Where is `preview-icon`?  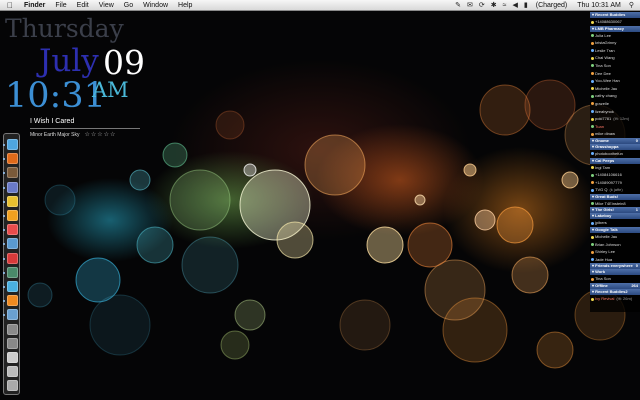 preview-icon is located at coordinates (12, 272).